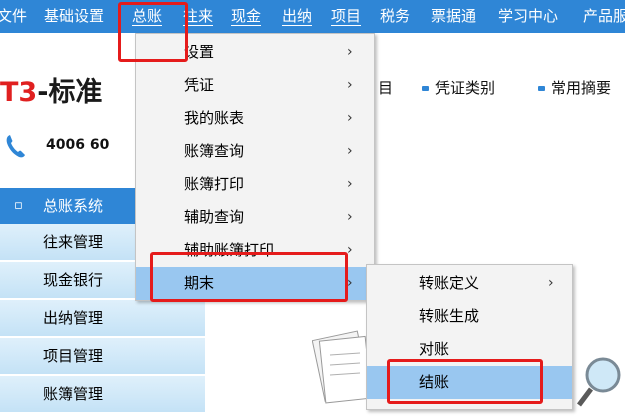  I want to click on menu-item-period-end: 期末 ›, so click(255, 283).